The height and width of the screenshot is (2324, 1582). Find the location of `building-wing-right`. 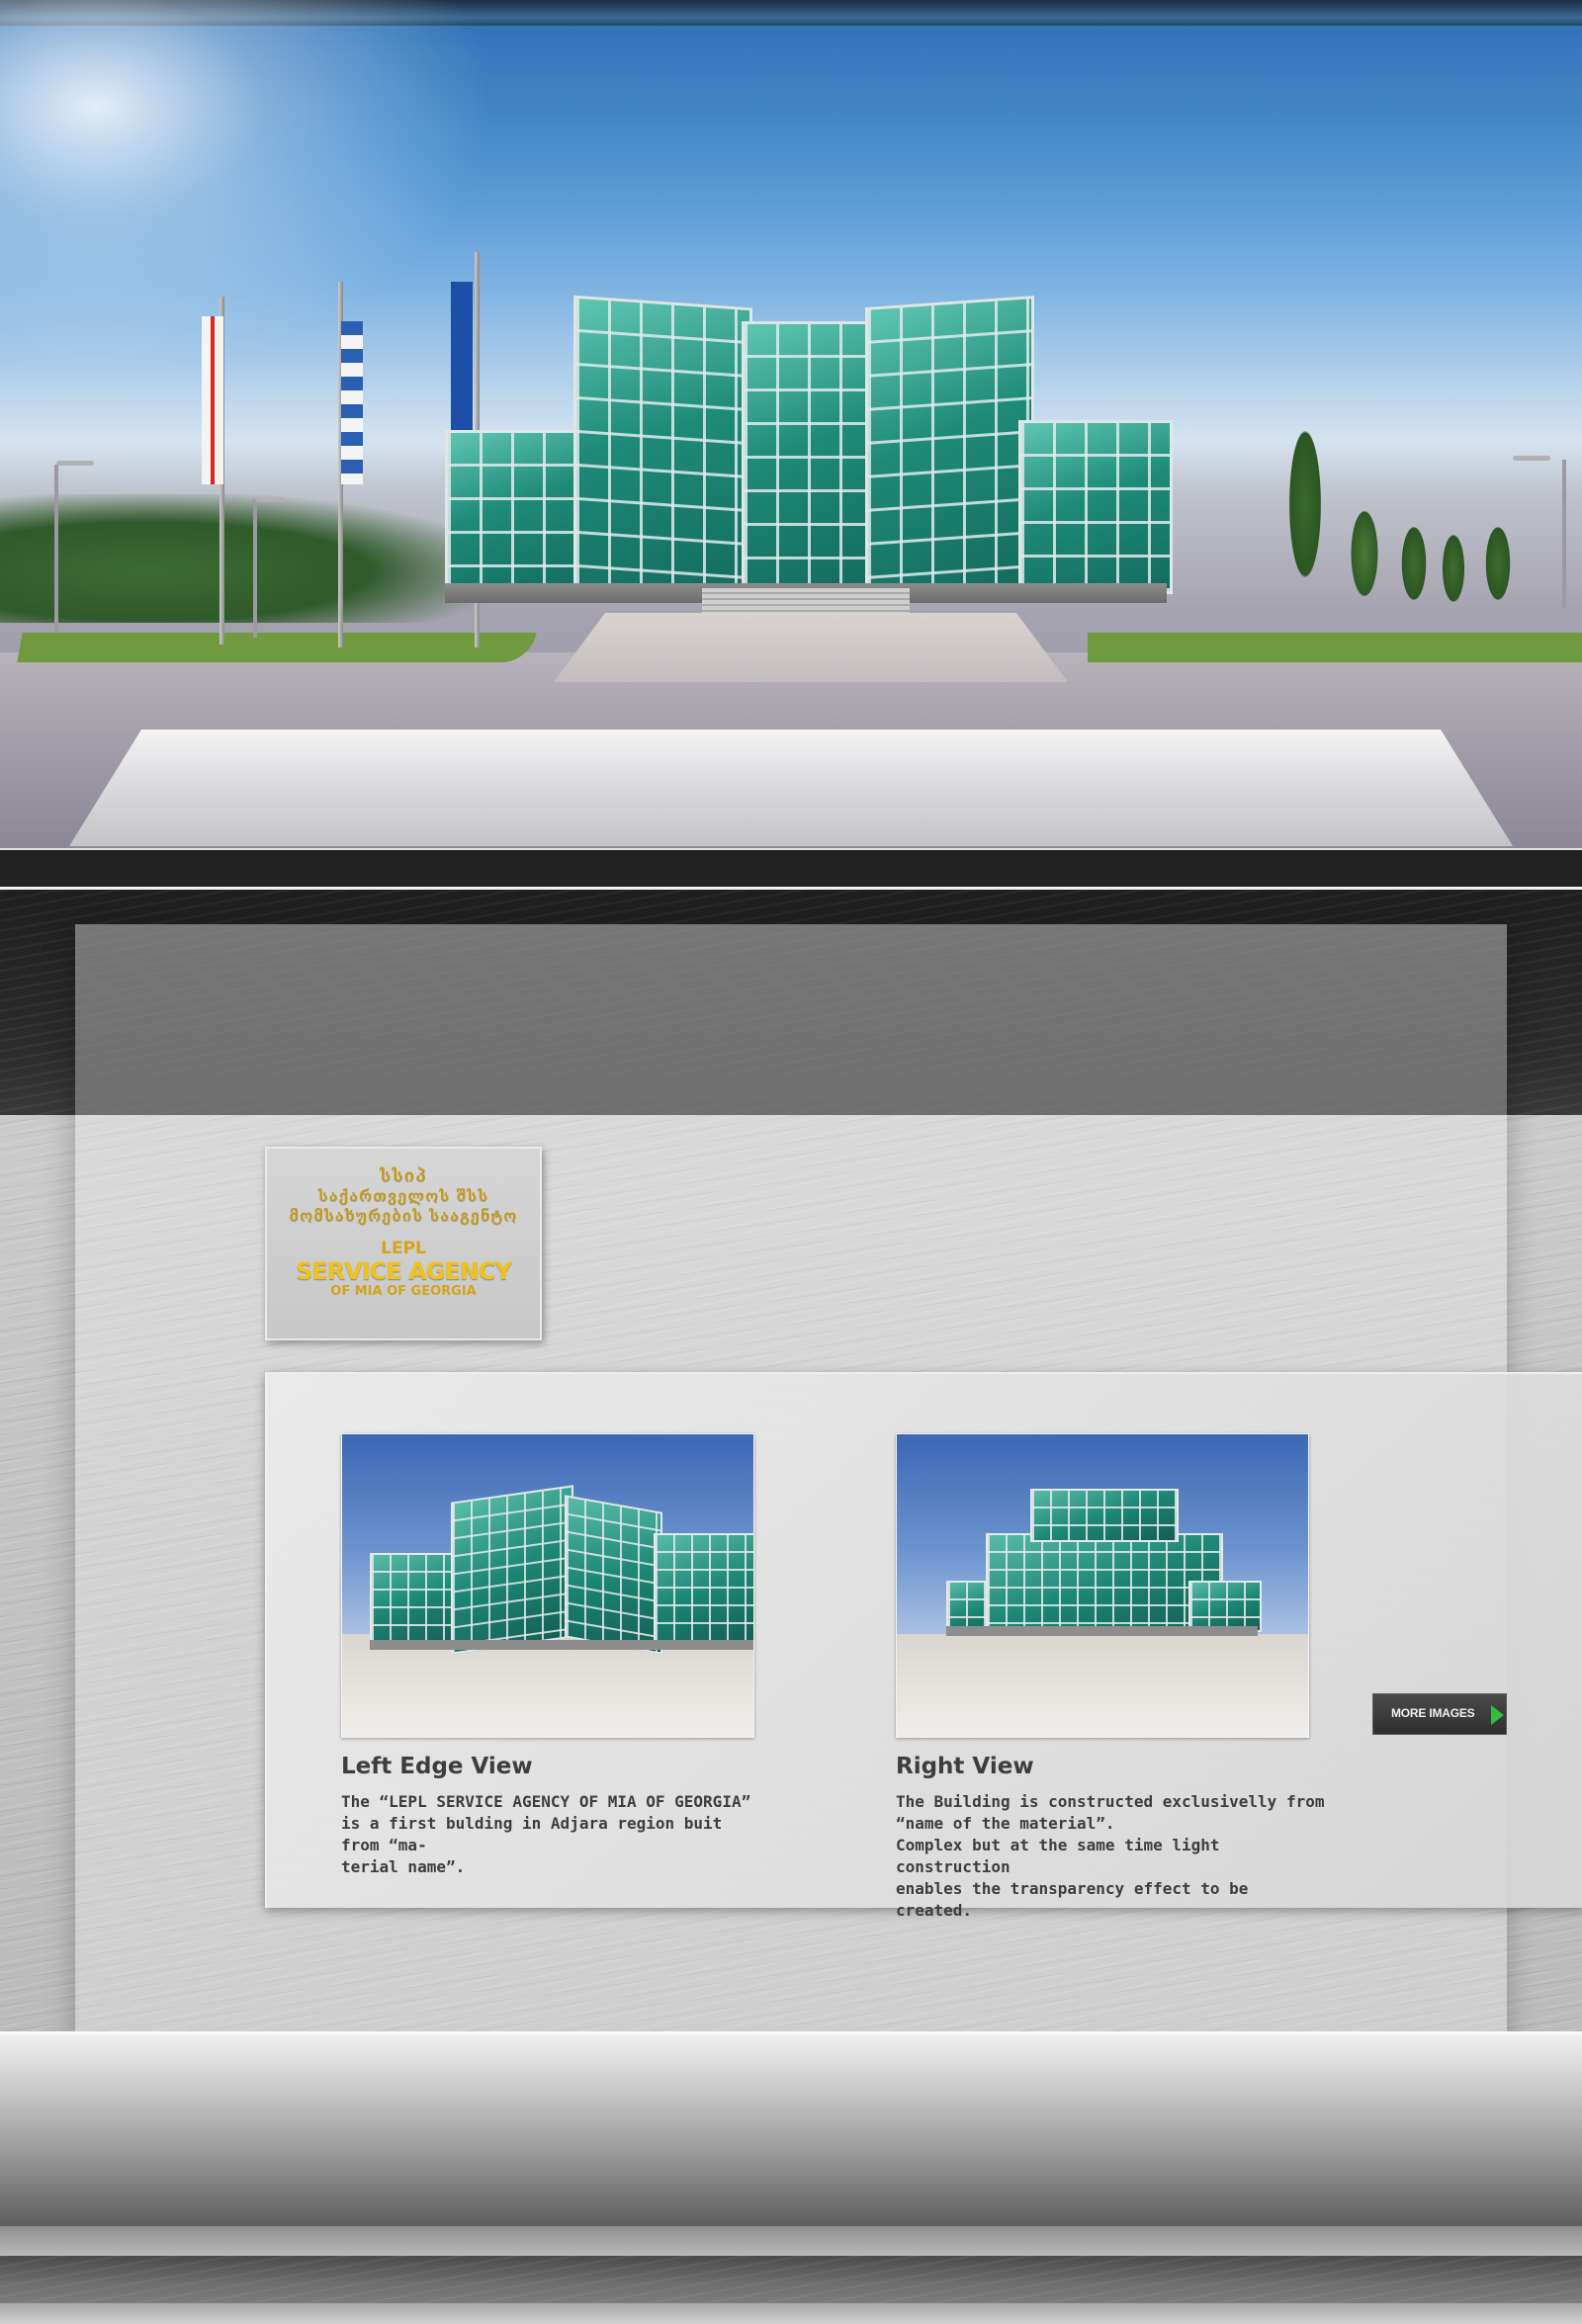

building-wing-right is located at coordinates (1095, 507).